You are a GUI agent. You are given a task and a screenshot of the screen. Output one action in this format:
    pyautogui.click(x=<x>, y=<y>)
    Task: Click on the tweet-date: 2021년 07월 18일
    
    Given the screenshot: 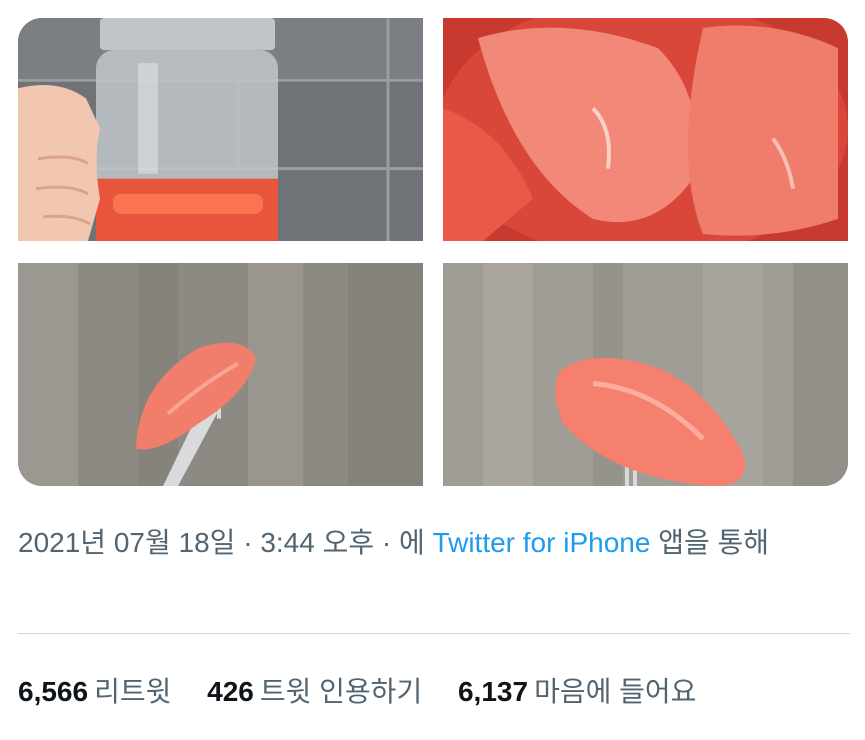 What is the action you would take?
    pyautogui.click(x=126, y=542)
    